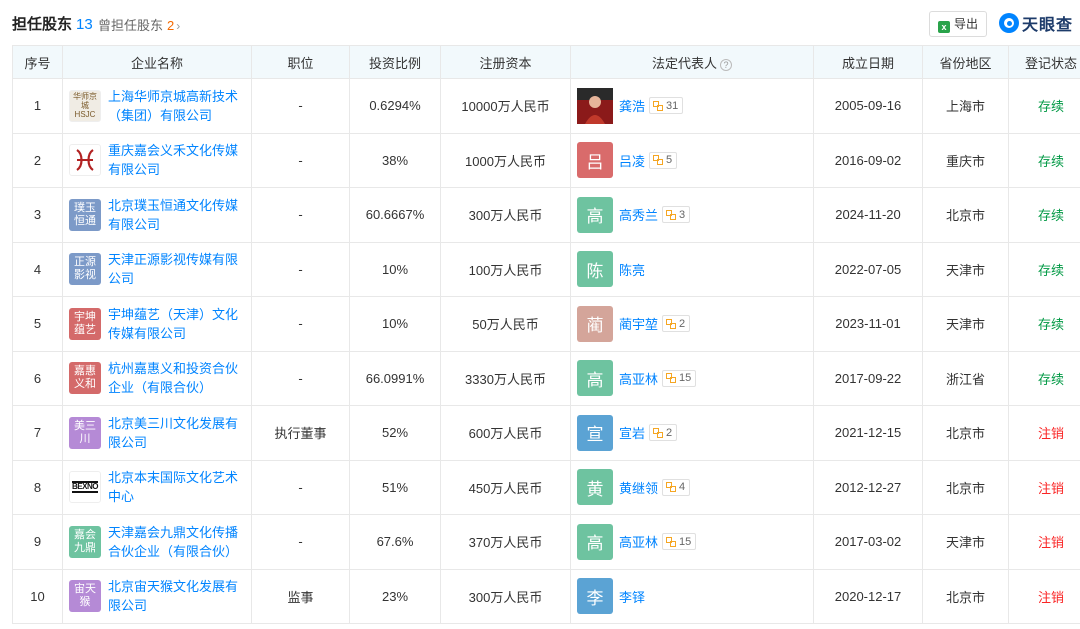 This screenshot has width=1080, height=629. Describe the element at coordinates (173, 269) in the screenshot. I see `company-name-link: 天津正源影视传媒有限公司` at that location.